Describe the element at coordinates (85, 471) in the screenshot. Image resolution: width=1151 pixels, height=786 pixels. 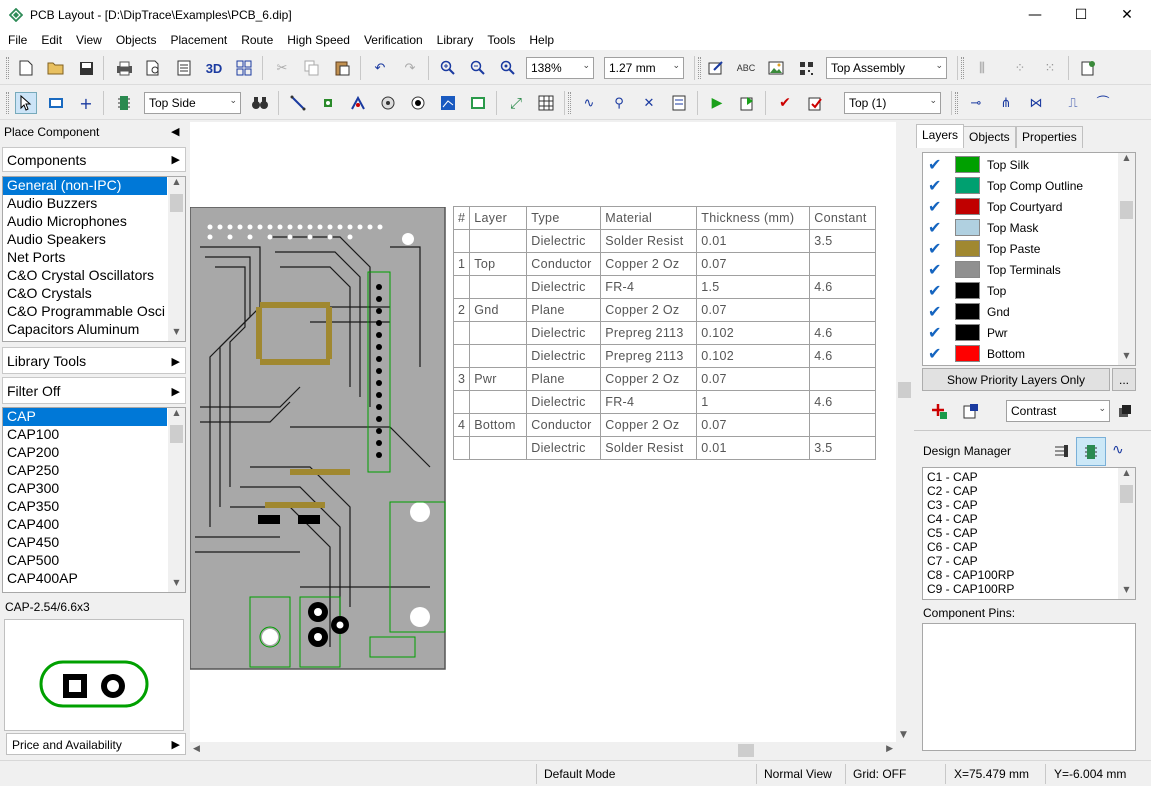
I see `list-item: CAP250` at that location.